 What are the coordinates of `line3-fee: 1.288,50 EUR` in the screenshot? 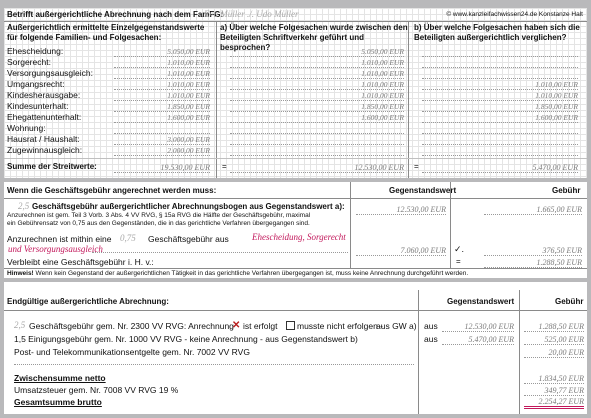 It's located at (533, 263).